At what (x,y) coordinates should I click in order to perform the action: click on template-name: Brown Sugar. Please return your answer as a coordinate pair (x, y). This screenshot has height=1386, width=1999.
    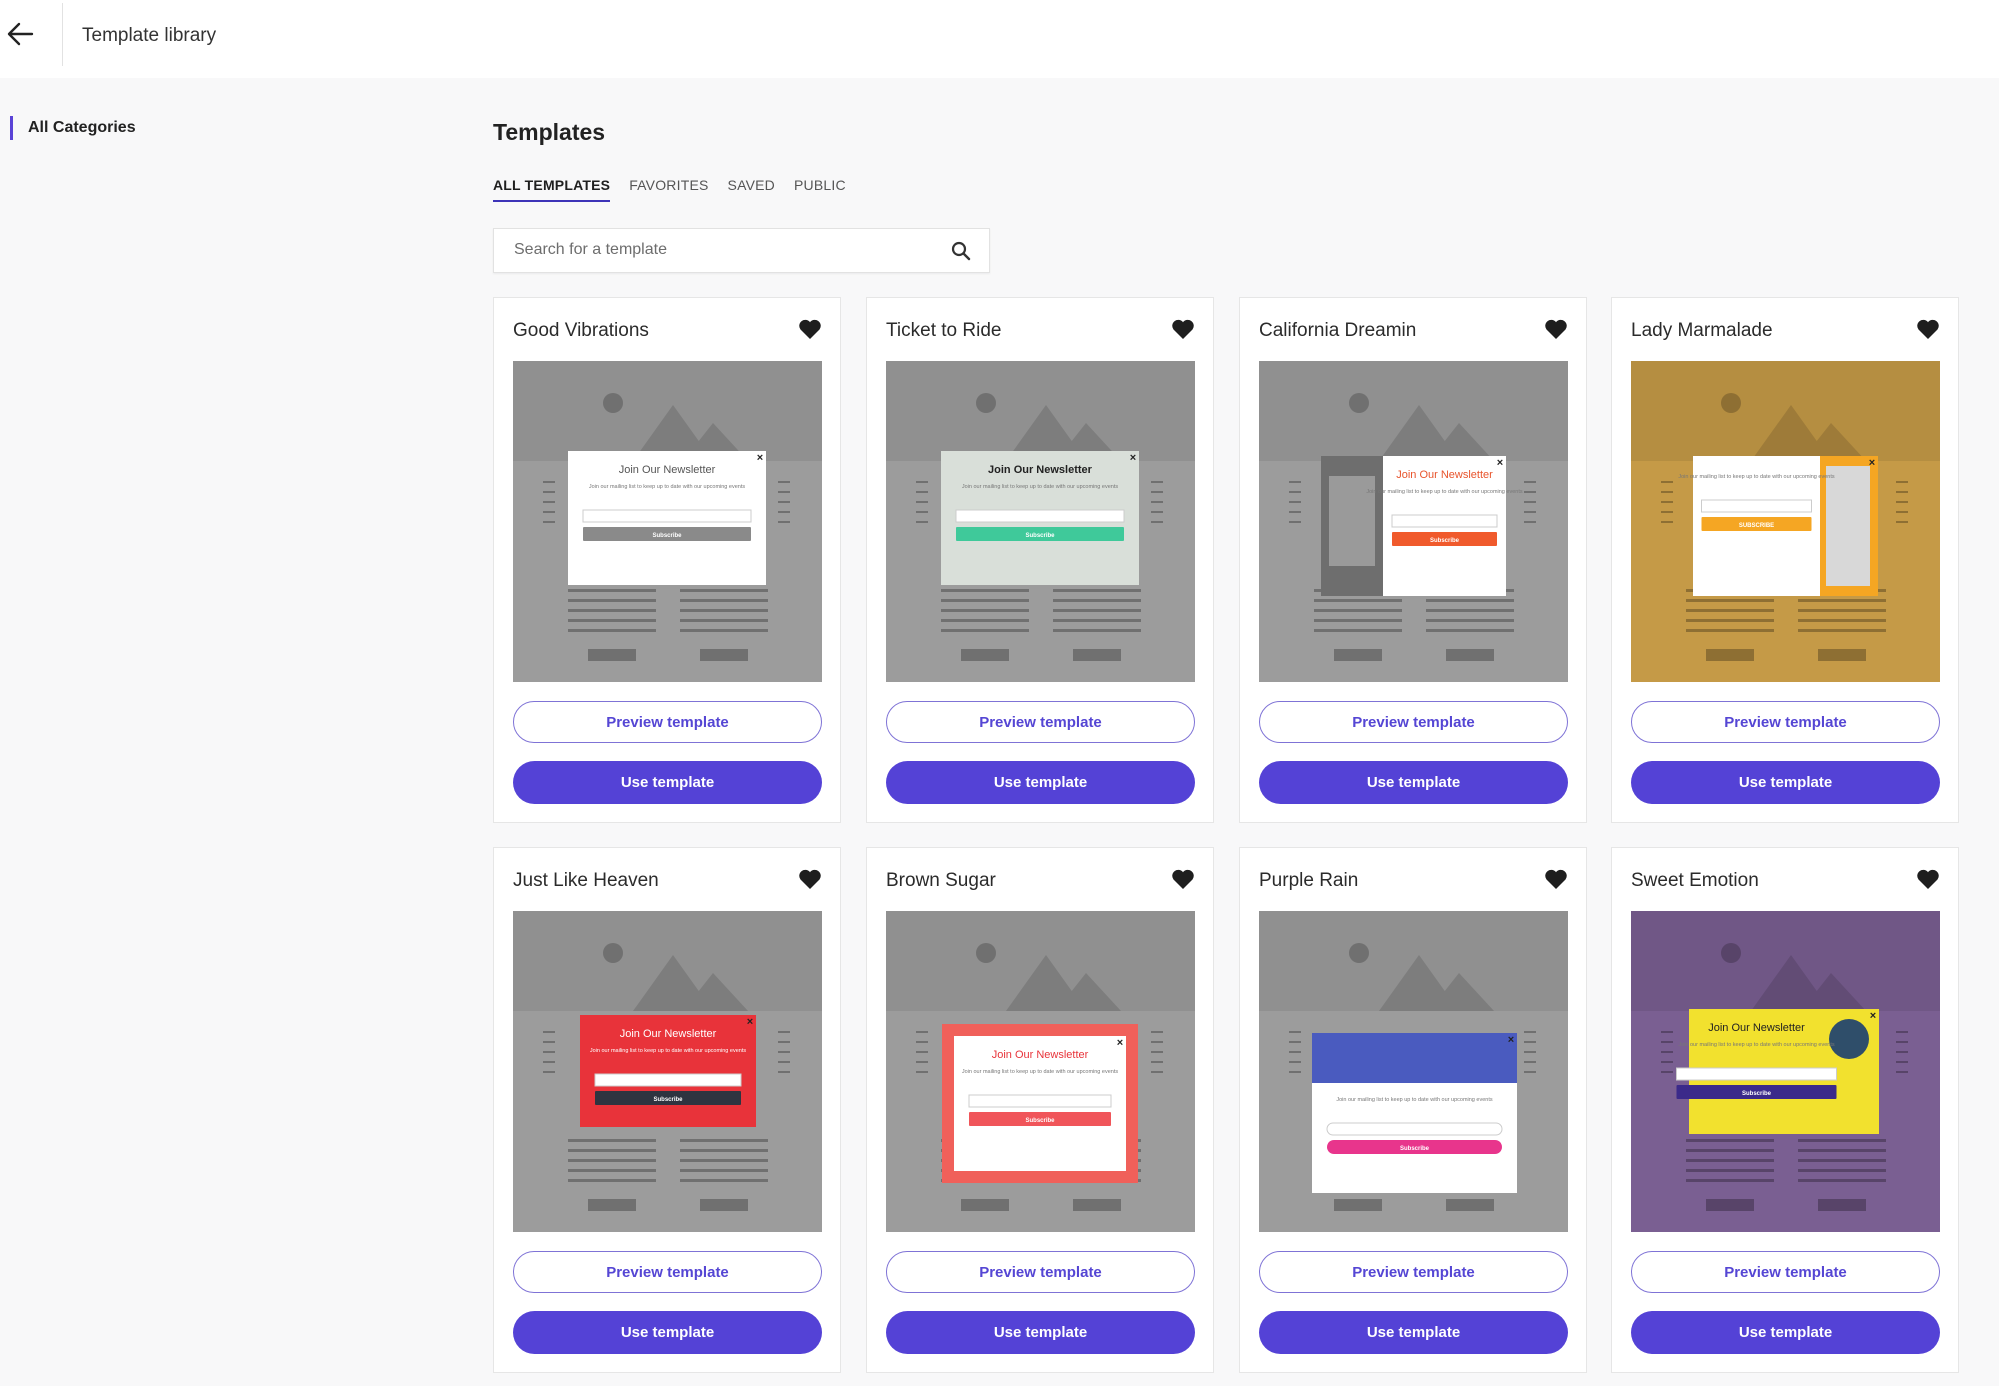
    Looking at the image, I should click on (941, 880).